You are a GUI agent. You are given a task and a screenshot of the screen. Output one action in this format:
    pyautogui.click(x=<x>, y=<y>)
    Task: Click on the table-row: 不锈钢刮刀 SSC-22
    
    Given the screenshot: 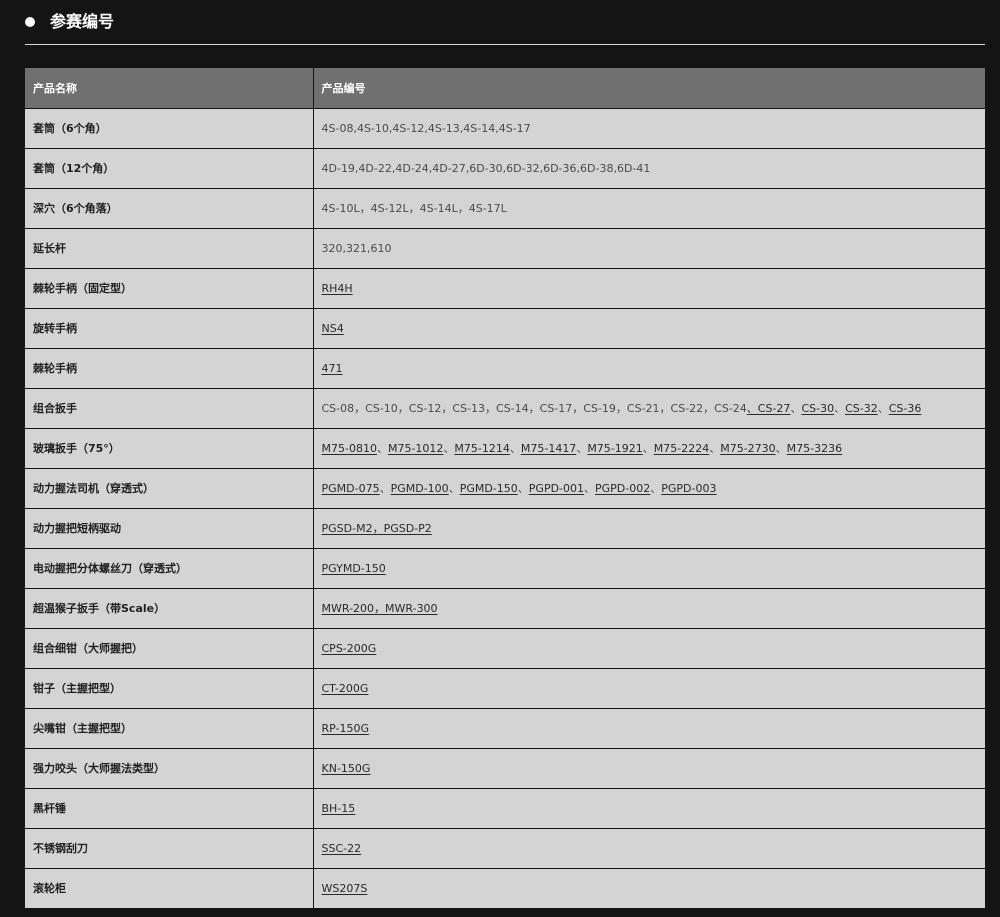 What is the action you would take?
    pyautogui.click(x=505, y=847)
    